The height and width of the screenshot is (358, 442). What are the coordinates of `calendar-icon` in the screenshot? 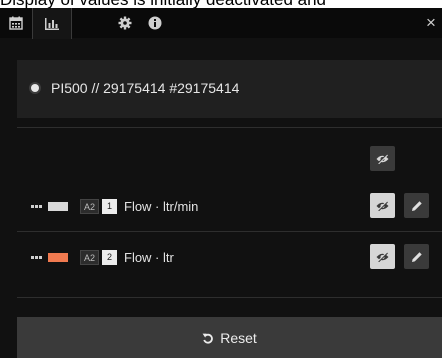 It's located at (16, 23).